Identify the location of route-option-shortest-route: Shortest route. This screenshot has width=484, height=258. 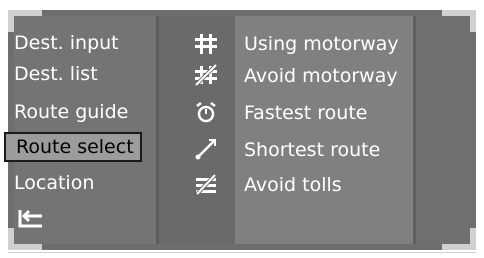
(312, 150).